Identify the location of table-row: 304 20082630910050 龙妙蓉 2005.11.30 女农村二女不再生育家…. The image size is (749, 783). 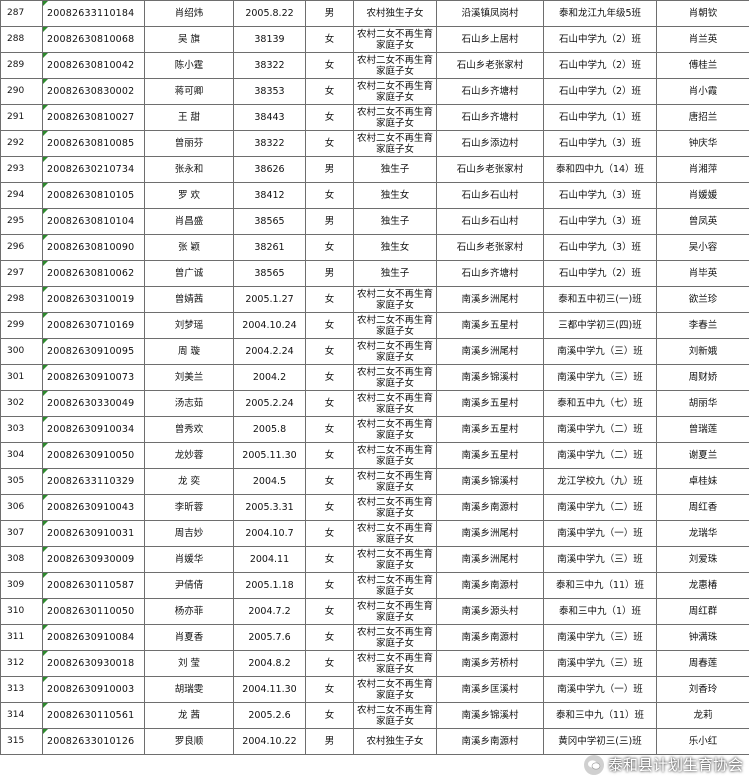
(374, 455).